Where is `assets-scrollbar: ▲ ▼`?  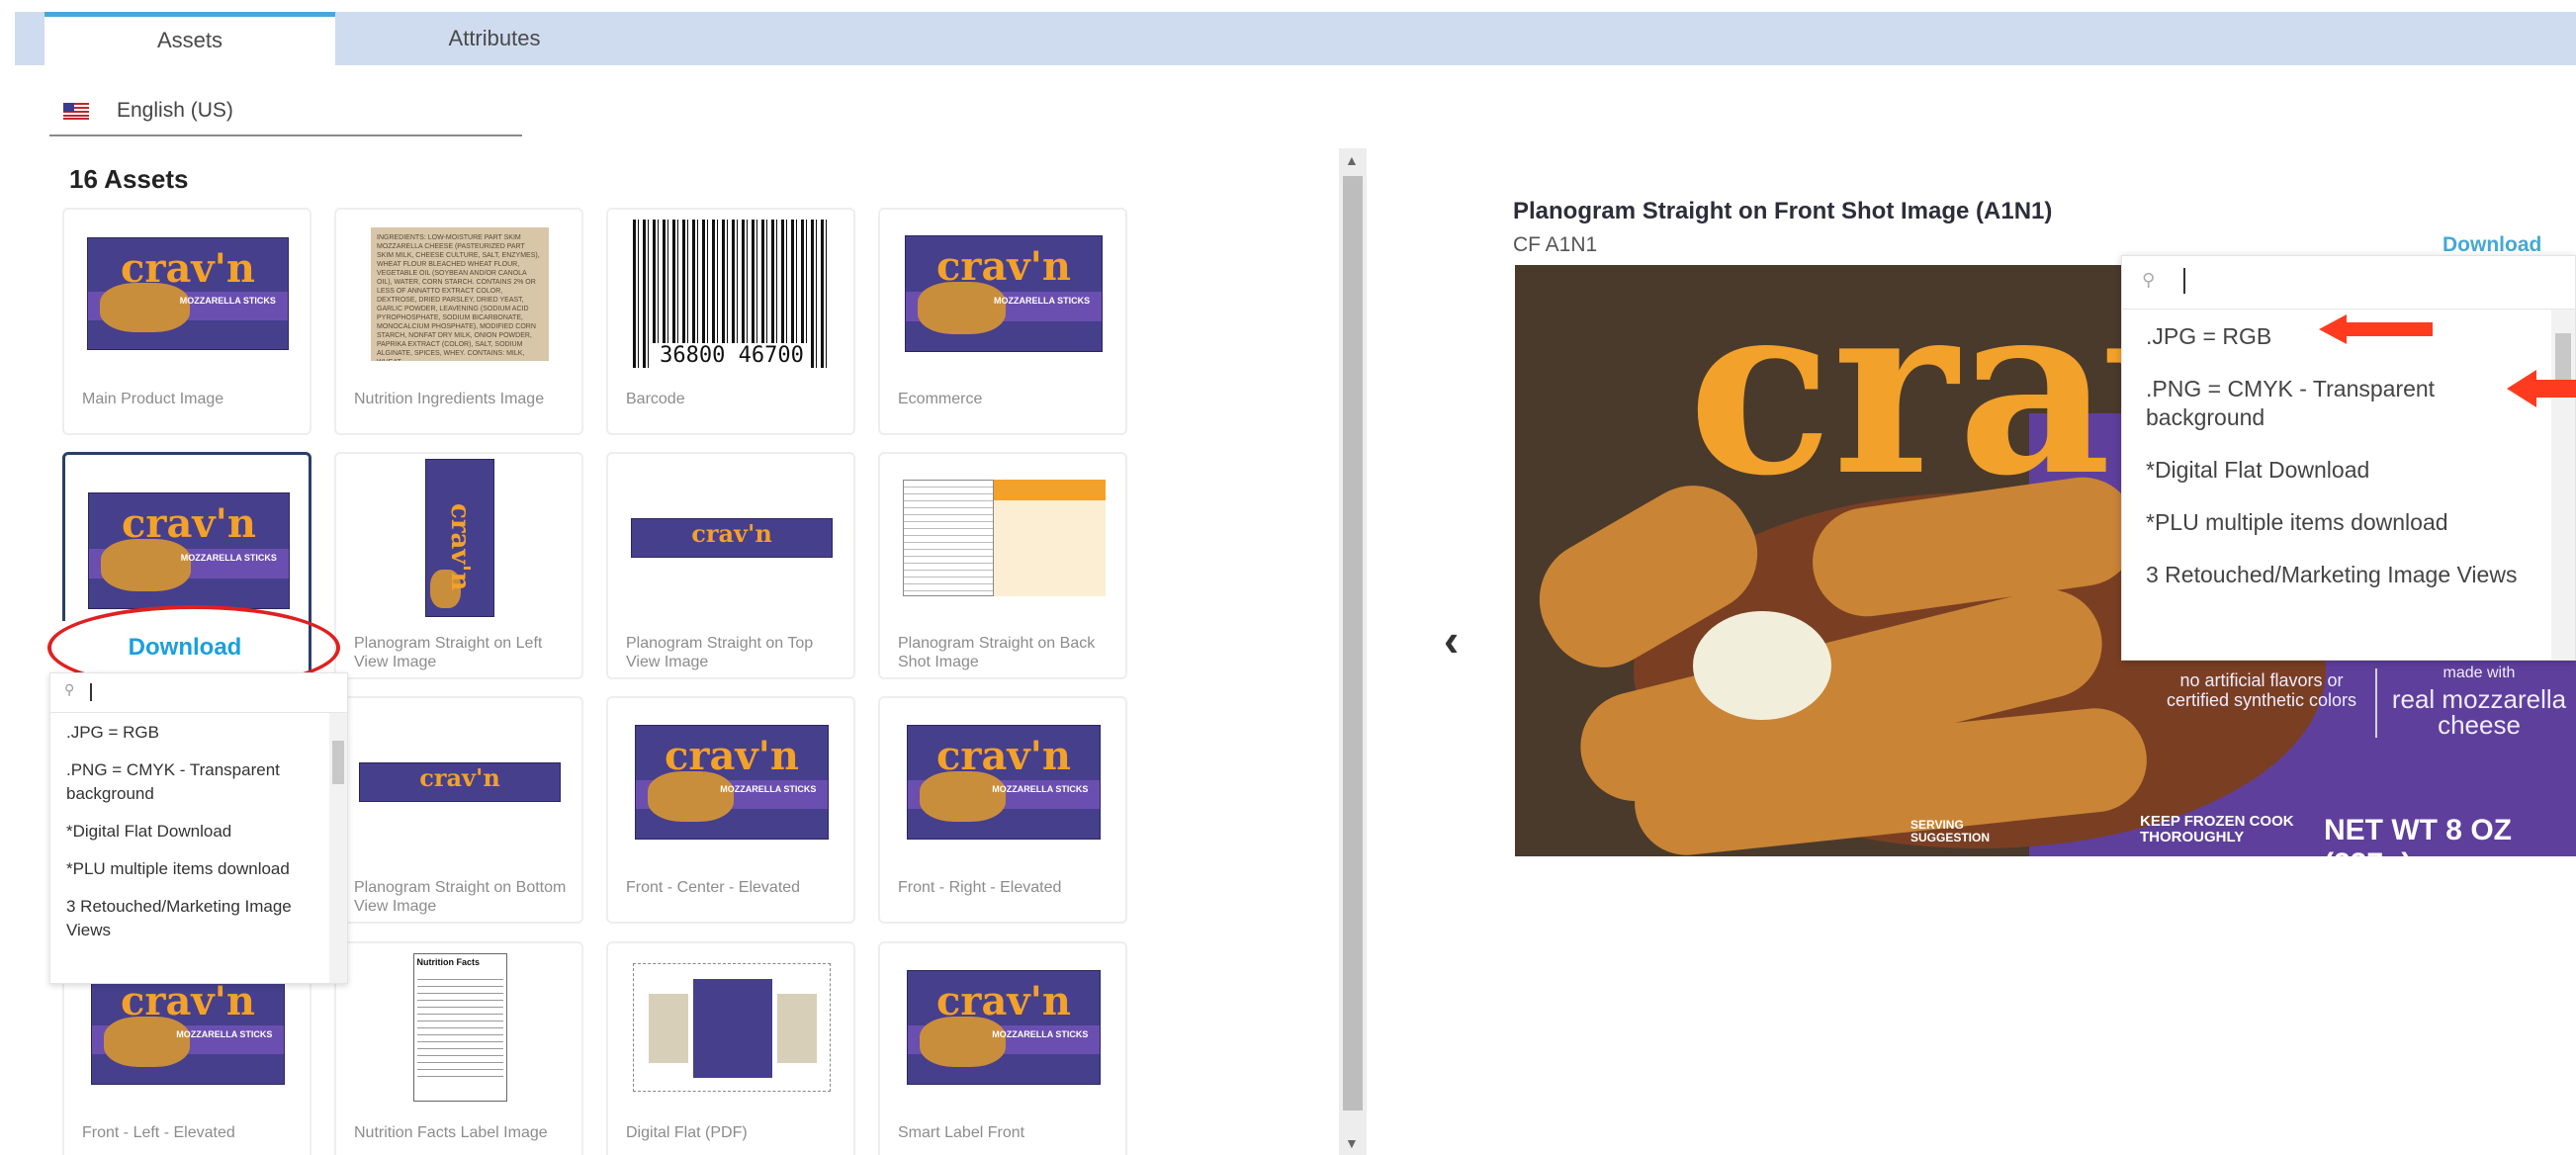
assets-scrollbar: ▲ ▼ is located at coordinates (1353, 651).